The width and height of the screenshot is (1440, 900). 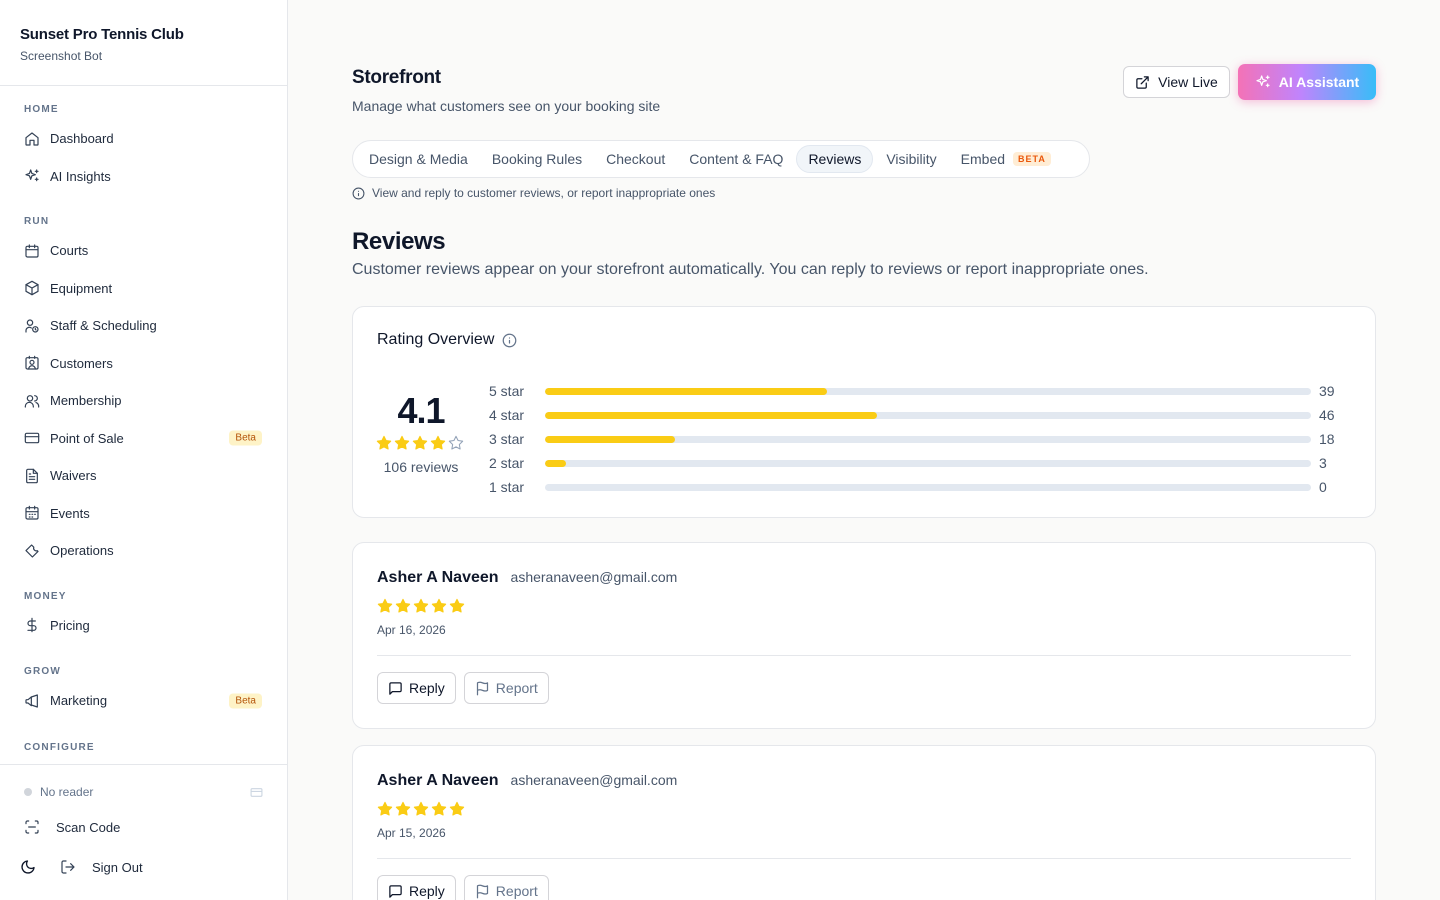 What do you see at coordinates (256, 792) in the screenshot?
I see `credit-card-icon` at bounding box center [256, 792].